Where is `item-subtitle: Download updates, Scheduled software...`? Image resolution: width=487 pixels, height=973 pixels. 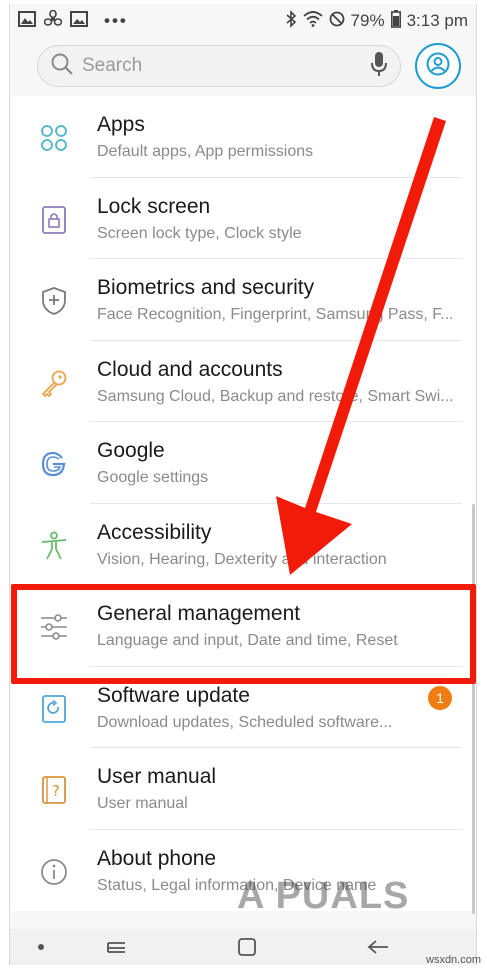
item-subtitle: Download updates, Scheduled software... is located at coordinates (245, 722).